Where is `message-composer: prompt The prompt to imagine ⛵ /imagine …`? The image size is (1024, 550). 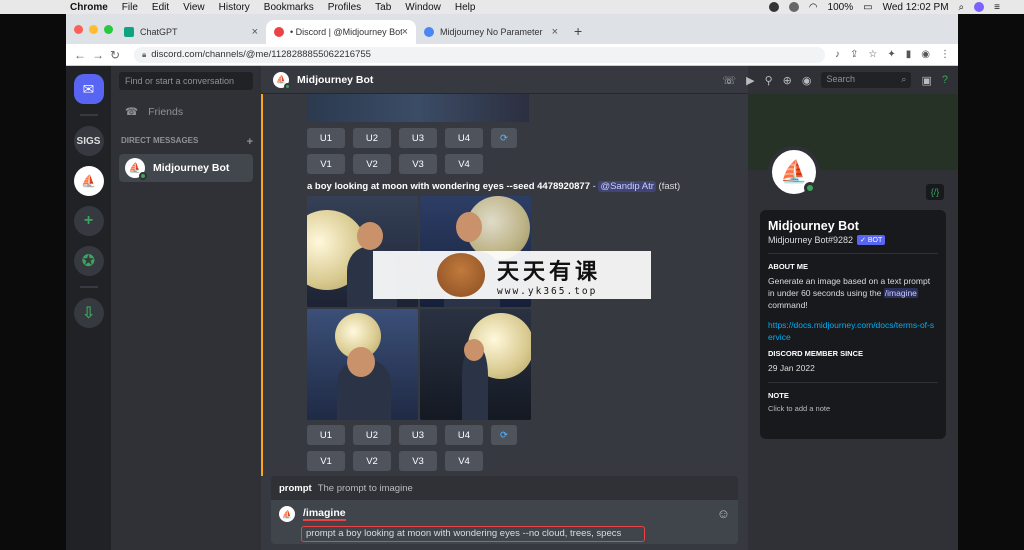
message-composer: prompt The prompt to imagine ⛵ /imagine … is located at coordinates (504, 513).